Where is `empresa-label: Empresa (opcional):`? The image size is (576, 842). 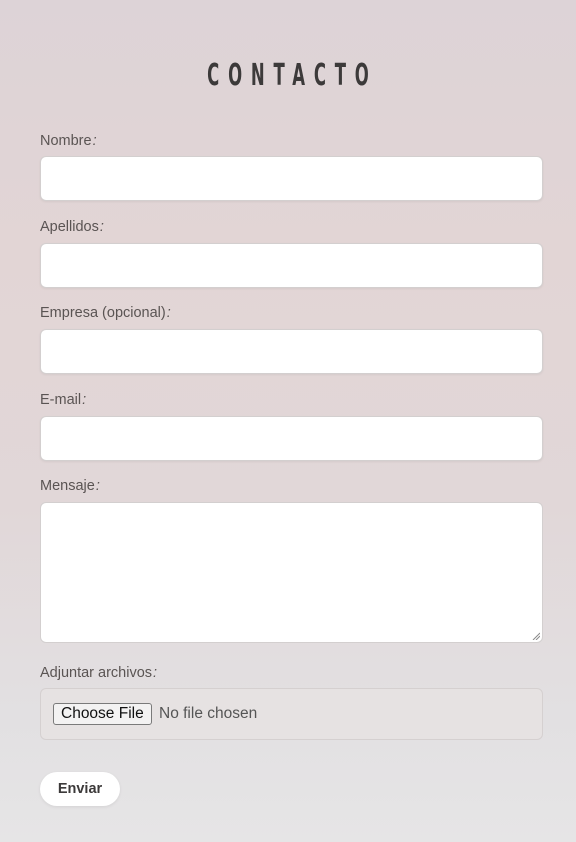
empresa-label: Empresa (opcional): is located at coordinates (105, 313).